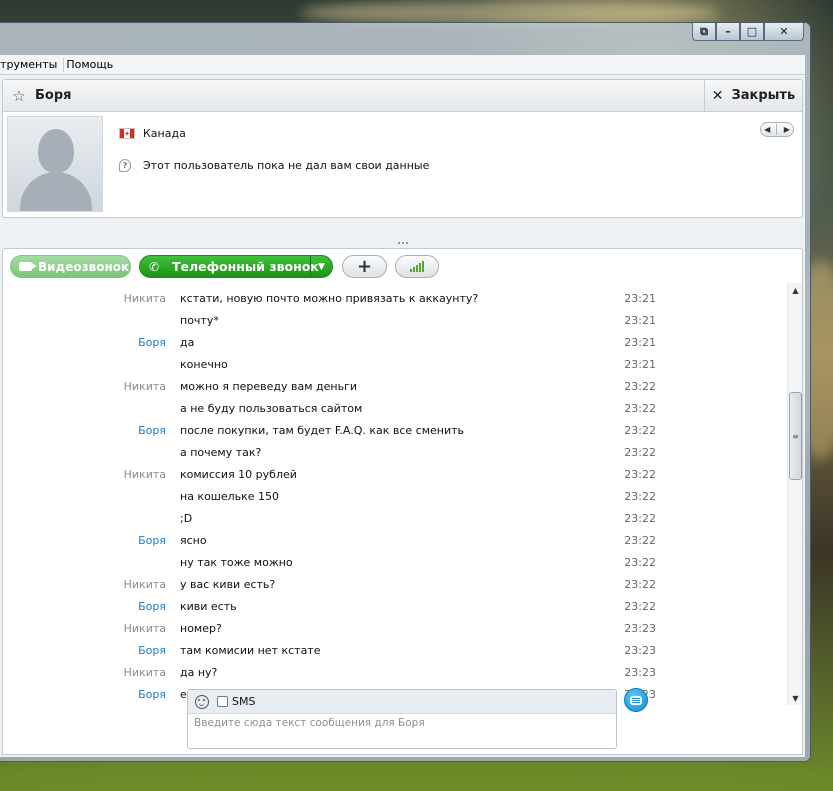 Image resolution: width=833 pixels, height=791 pixels. I want to click on message-text: у вас киви есть?, so click(228, 584).